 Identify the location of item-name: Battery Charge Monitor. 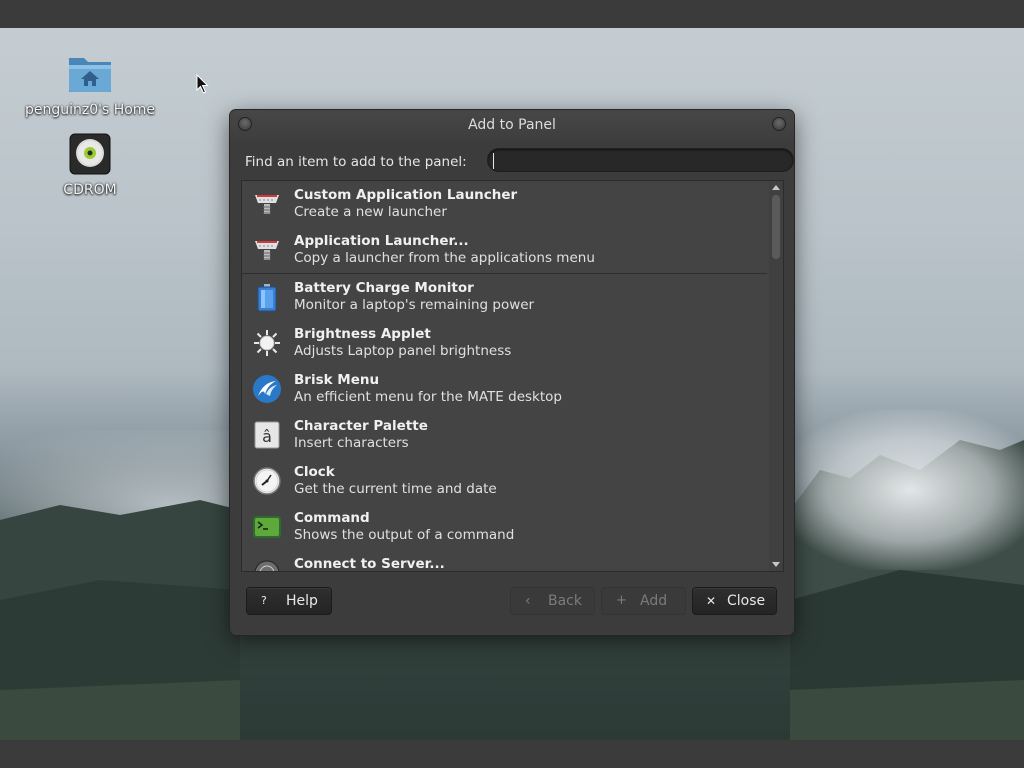
(384, 288).